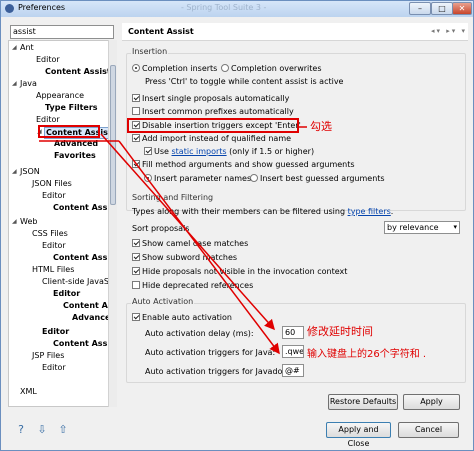  Describe the element at coordinates (42, 430) in the screenshot. I see `import-icon: ⇩` at that location.